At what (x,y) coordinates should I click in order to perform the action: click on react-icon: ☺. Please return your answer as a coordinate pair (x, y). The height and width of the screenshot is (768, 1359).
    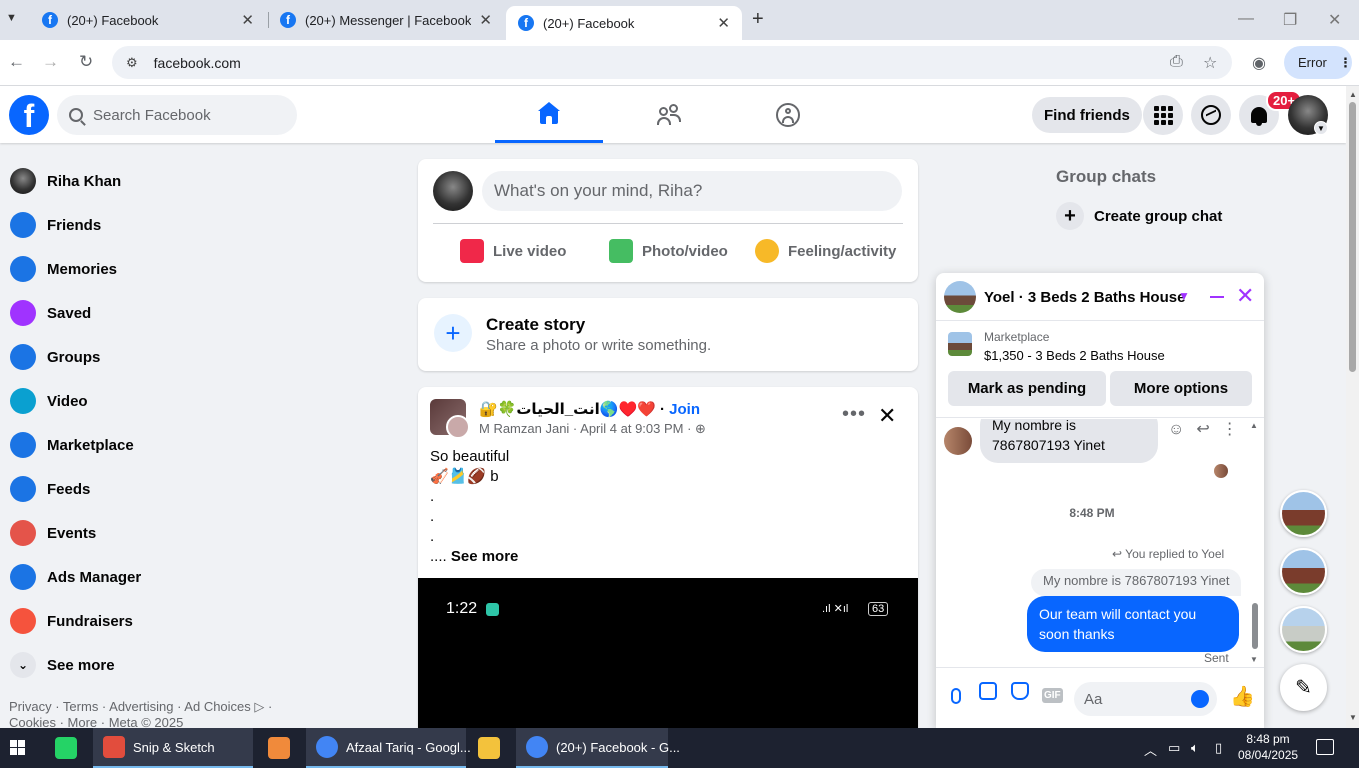
    Looking at the image, I should click on (1182, 429).